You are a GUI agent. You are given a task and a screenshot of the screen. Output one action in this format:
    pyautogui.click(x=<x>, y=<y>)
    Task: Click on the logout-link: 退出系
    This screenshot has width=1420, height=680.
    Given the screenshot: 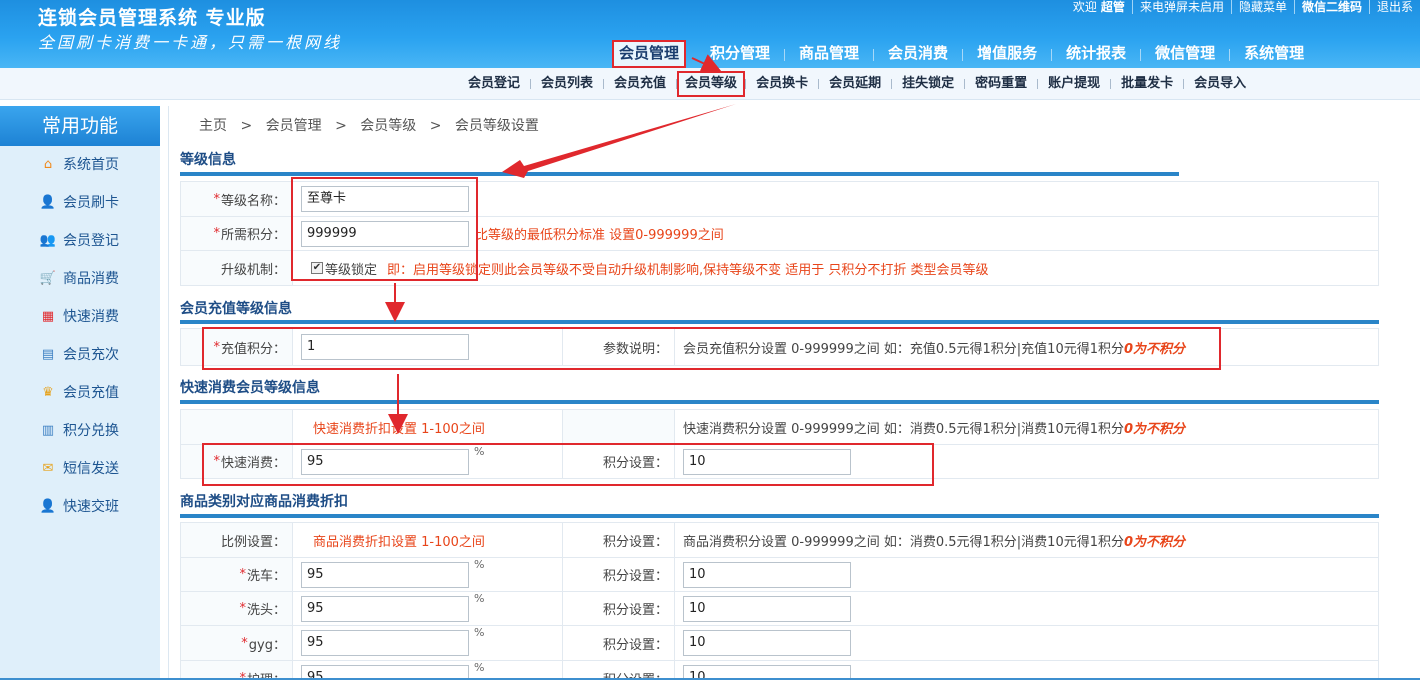 What is the action you would take?
    pyautogui.click(x=1394, y=7)
    